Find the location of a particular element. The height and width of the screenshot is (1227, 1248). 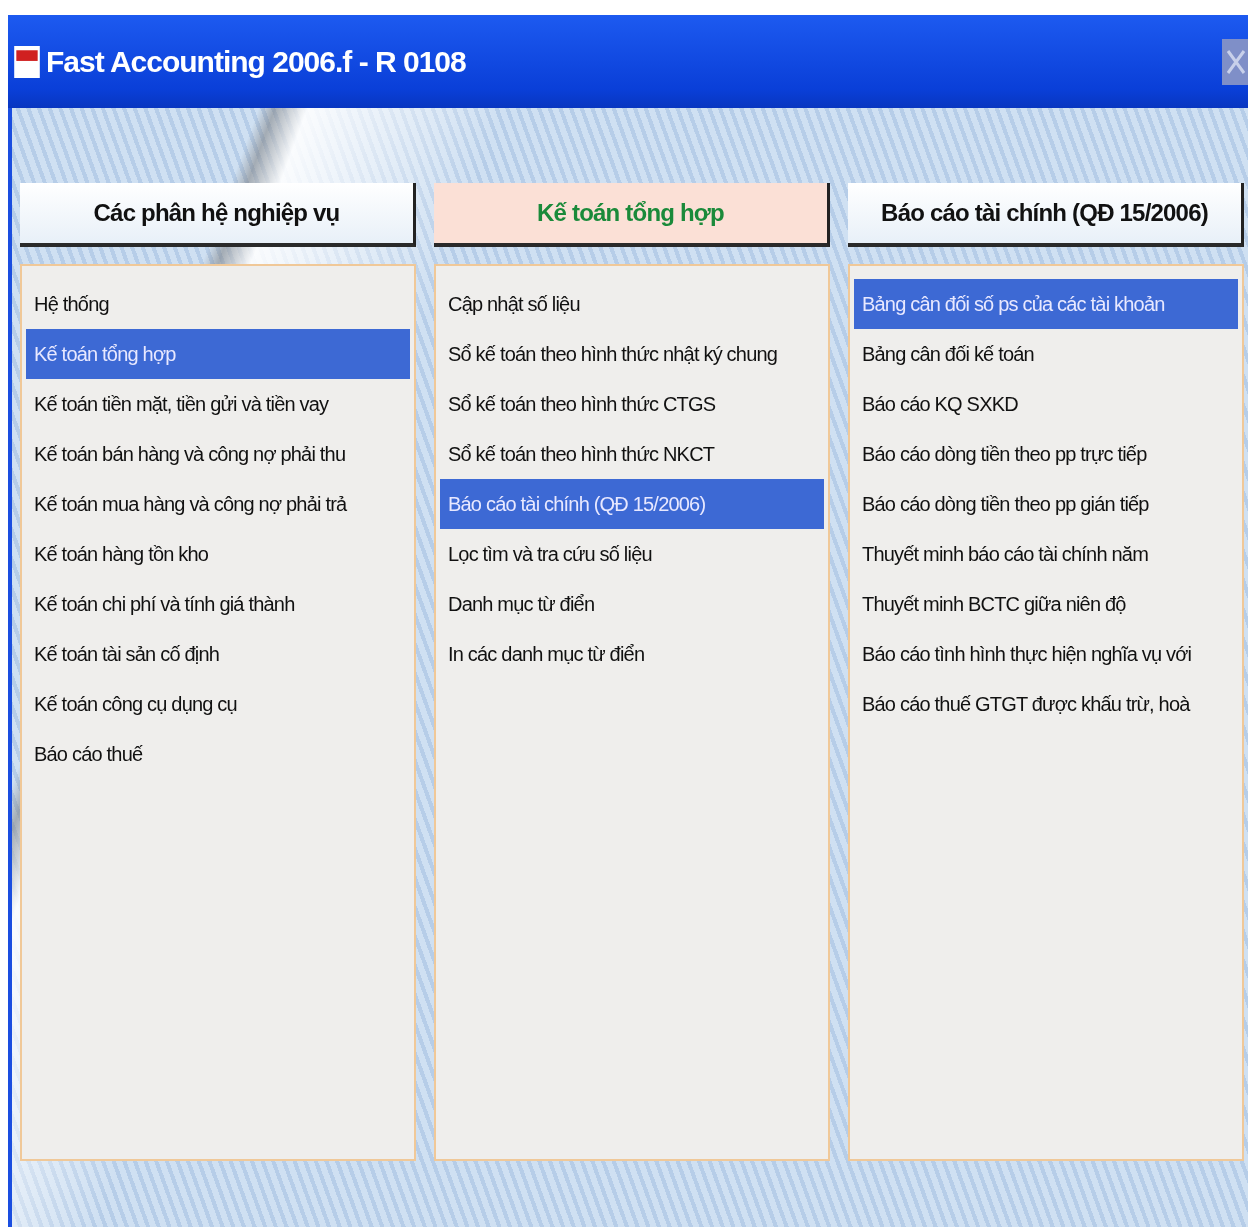

menu-item: Bảng cân đối số ps của các tài khoản is located at coordinates (1046, 304).